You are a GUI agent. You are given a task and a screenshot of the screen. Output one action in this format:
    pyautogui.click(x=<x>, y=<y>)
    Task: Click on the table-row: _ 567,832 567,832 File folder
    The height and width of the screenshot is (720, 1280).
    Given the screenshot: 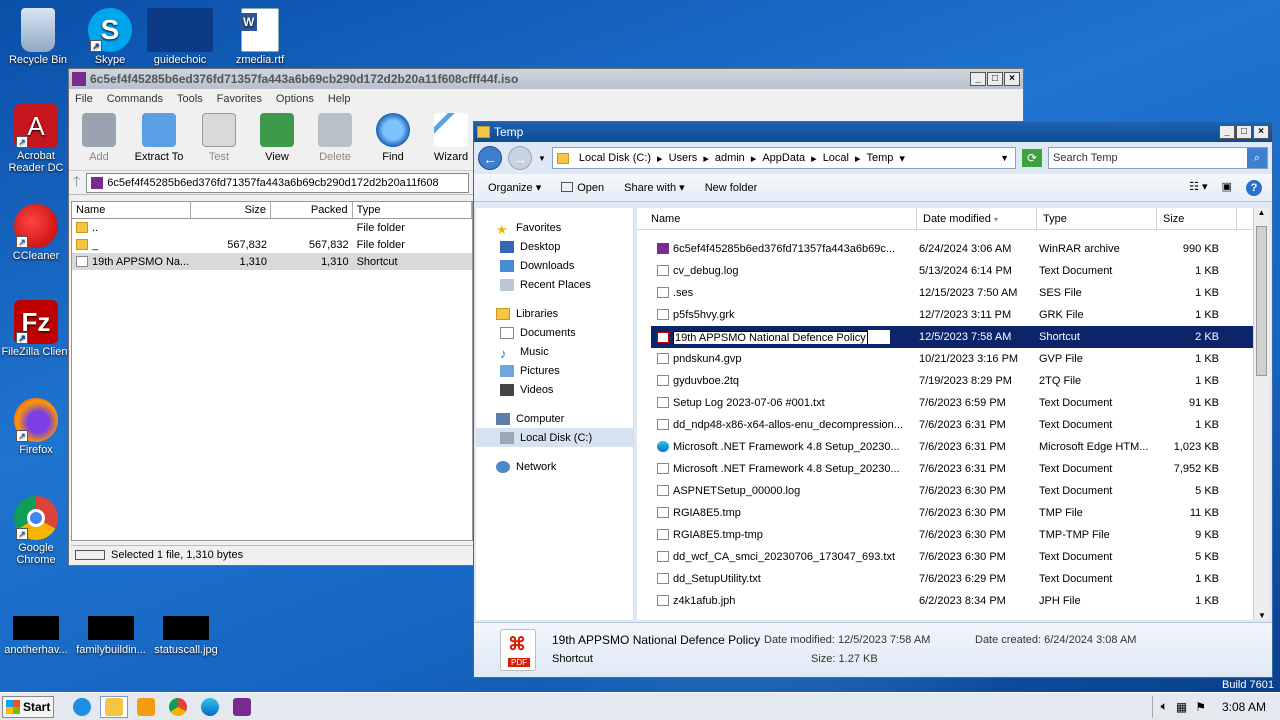 What is the action you would take?
    pyautogui.click(x=272, y=244)
    